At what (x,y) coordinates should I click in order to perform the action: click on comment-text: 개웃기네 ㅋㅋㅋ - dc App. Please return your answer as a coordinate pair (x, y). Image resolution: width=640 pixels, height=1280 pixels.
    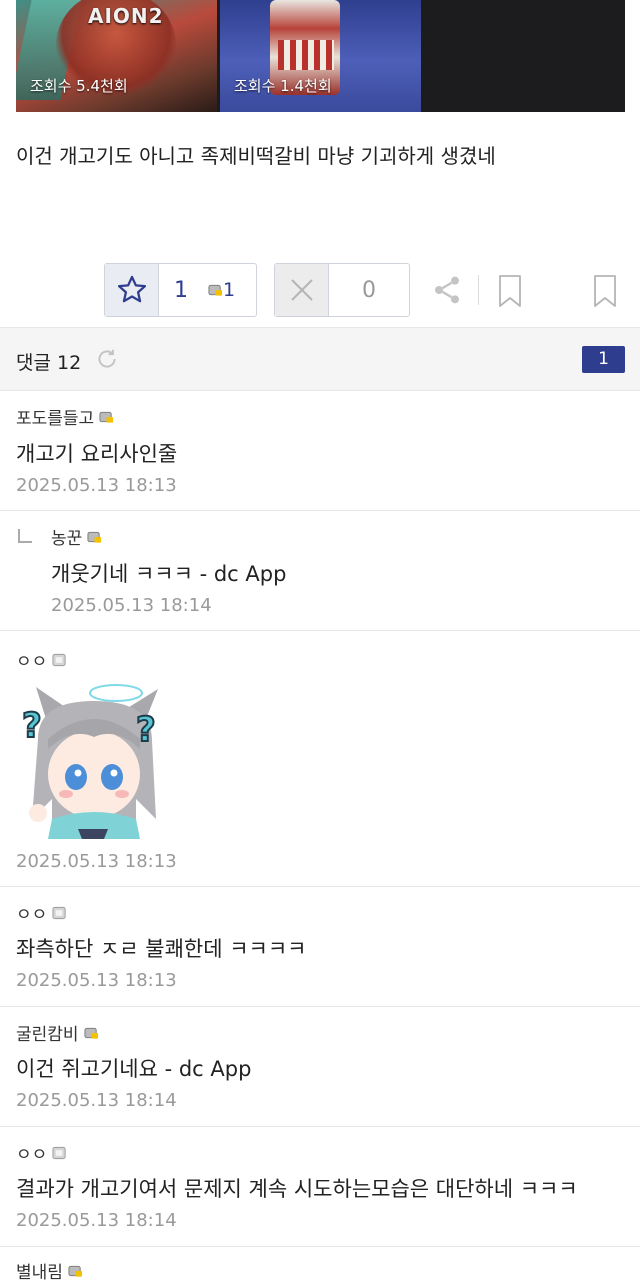
    Looking at the image, I should click on (169, 574).